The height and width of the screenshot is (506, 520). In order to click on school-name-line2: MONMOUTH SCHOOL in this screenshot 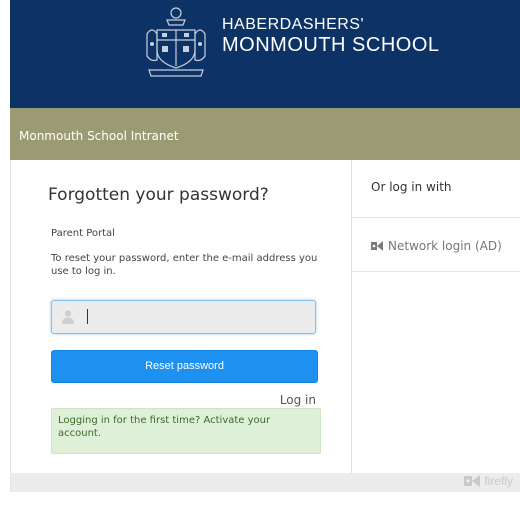, I will do `click(331, 45)`.